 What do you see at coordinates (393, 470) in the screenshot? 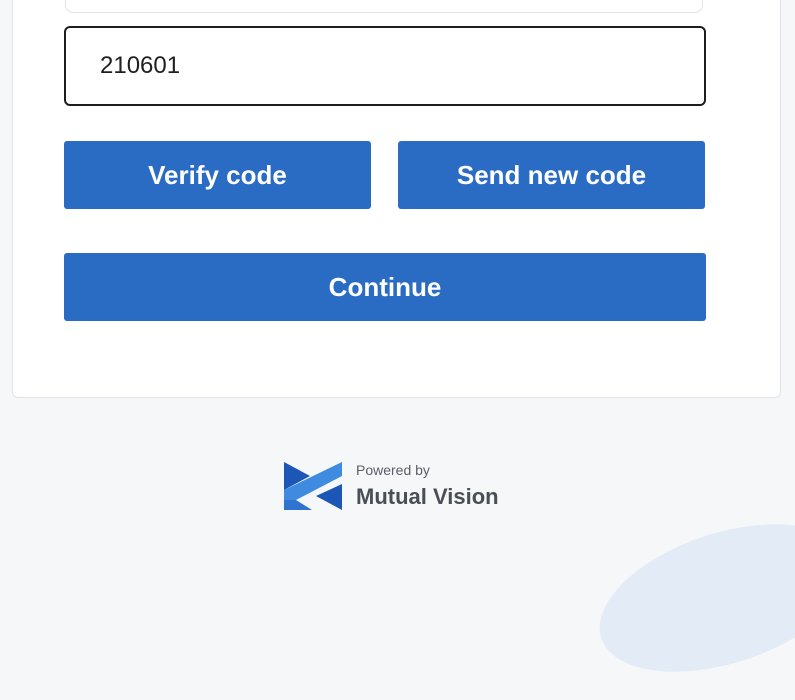
I see `powered-by-label: Powered by` at bounding box center [393, 470].